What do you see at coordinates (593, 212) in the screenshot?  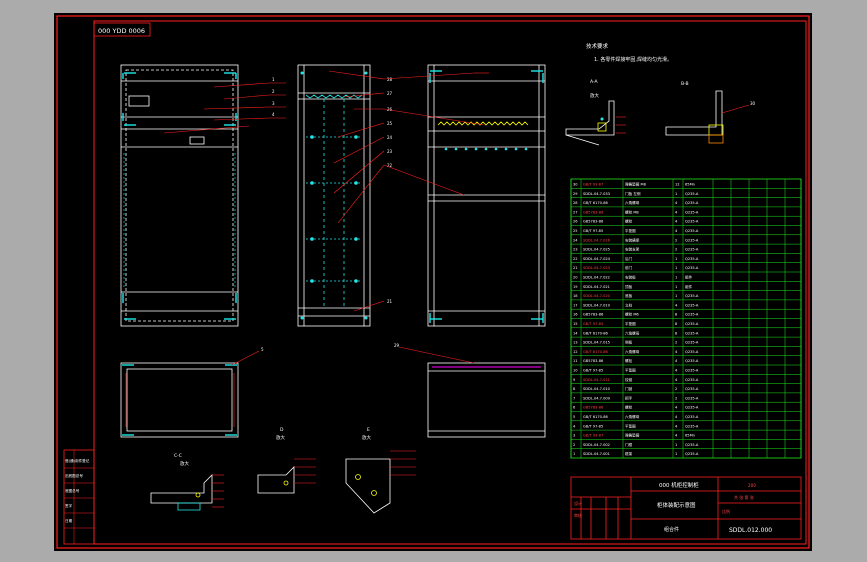 I see `bom-cell-code: GB5783-86` at bounding box center [593, 212].